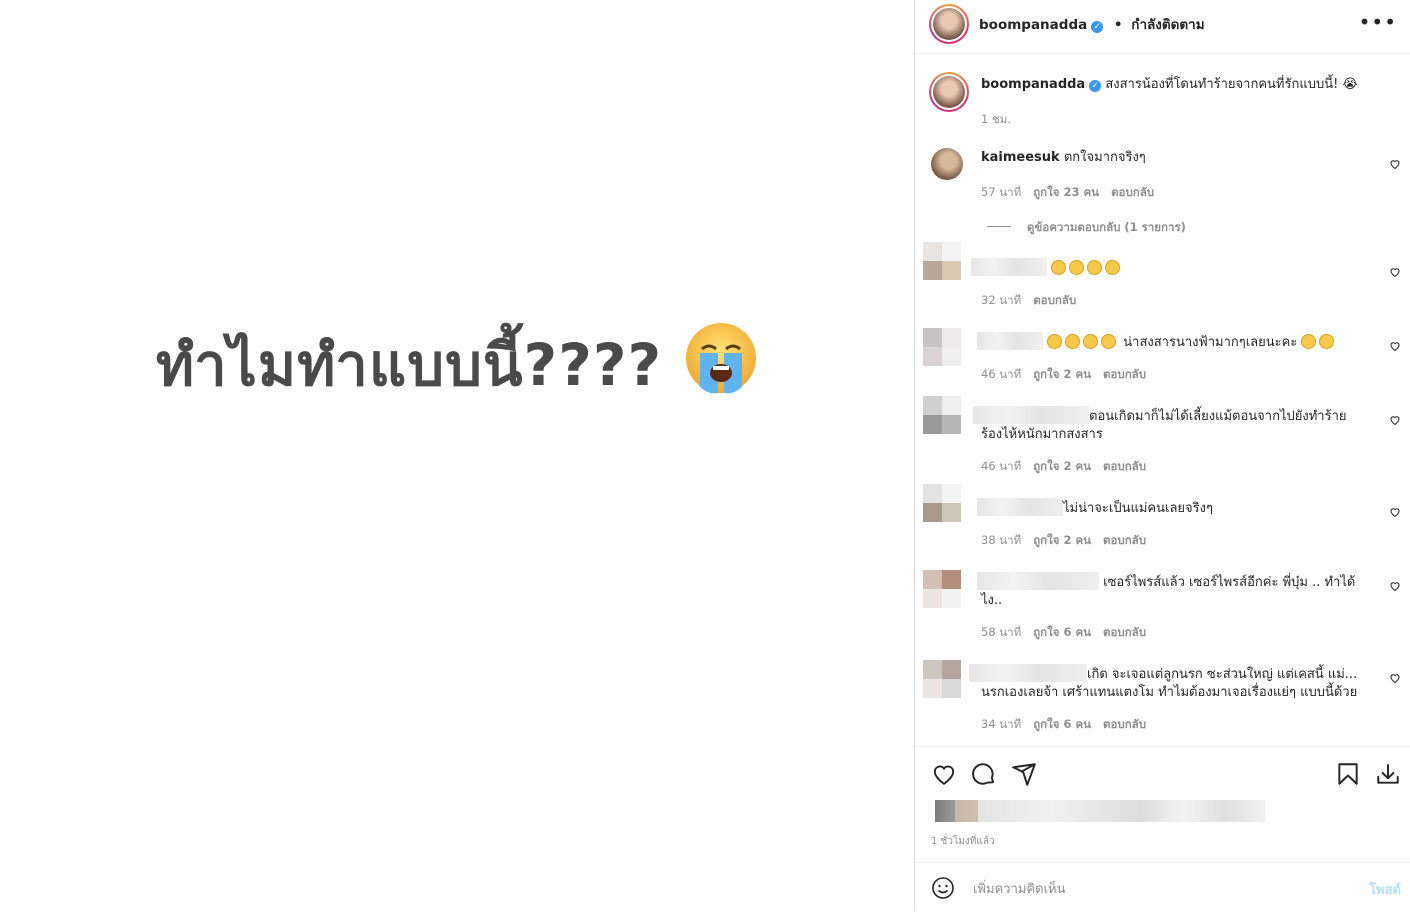 The height and width of the screenshot is (912, 1410). I want to click on author-username: boompanadda ✓ • กำลังติดตาม, so click(1092, 24).